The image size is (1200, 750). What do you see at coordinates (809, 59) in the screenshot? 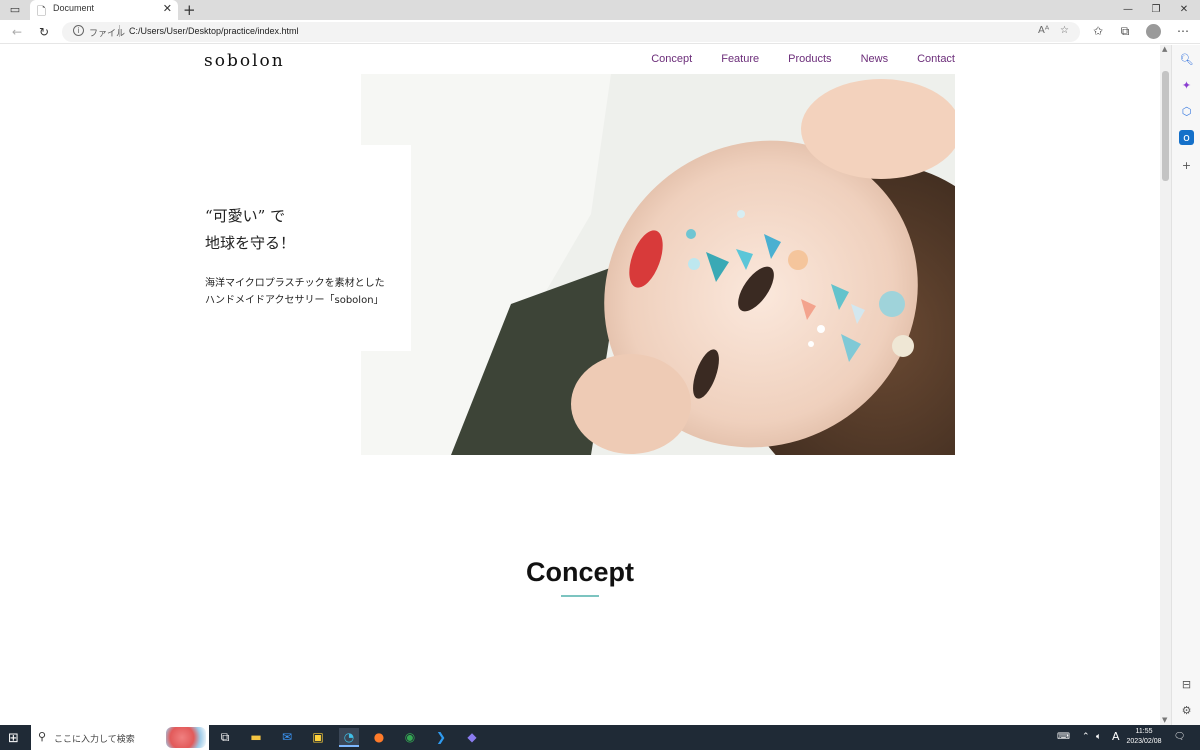
I see `nav-products: Products` at bounding box center [809, 59].